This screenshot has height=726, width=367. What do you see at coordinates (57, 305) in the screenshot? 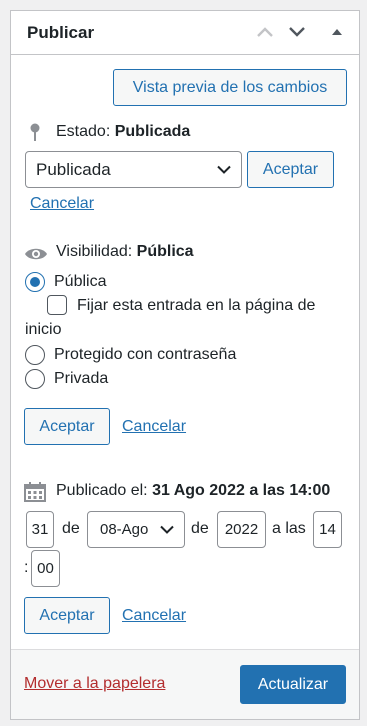
I see `sticky-checkbox` at bounding box center [57, 305].